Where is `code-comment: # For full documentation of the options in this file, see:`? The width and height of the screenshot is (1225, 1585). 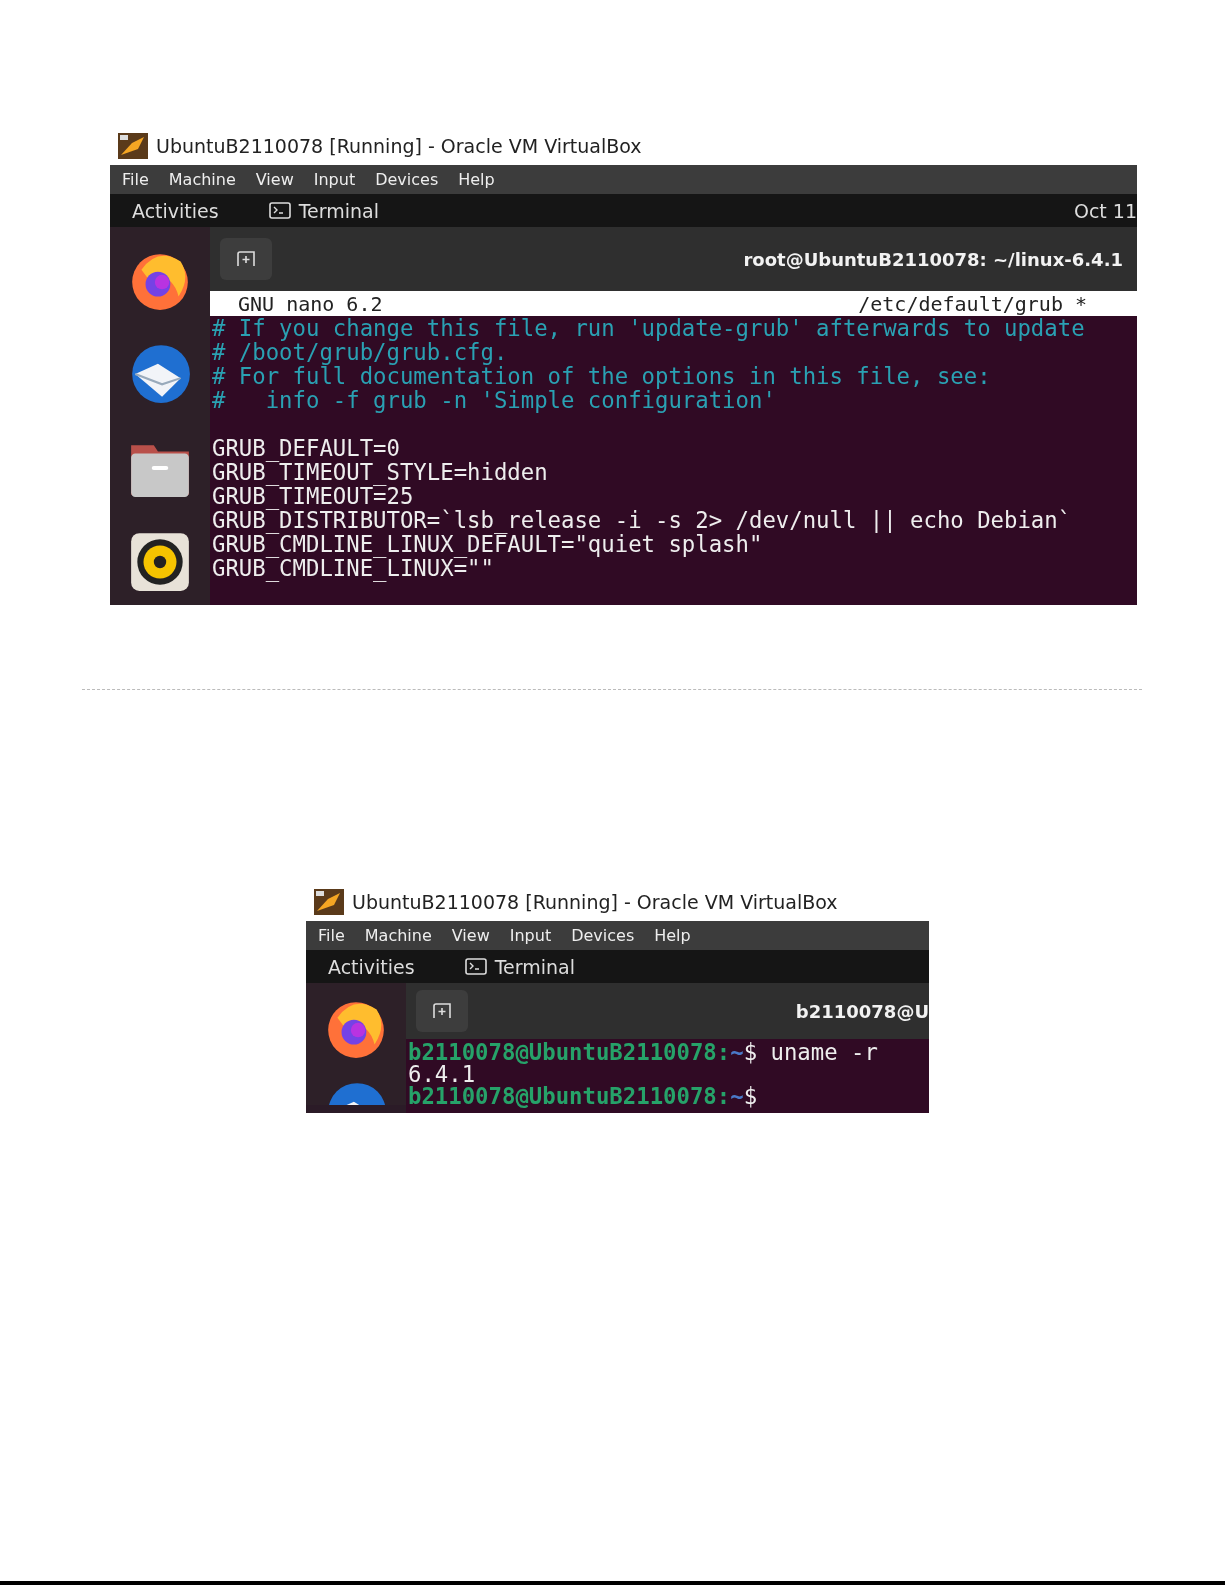 code-comment: # For full documentation of the options in this file, see: is located at coordinates (602, 376).